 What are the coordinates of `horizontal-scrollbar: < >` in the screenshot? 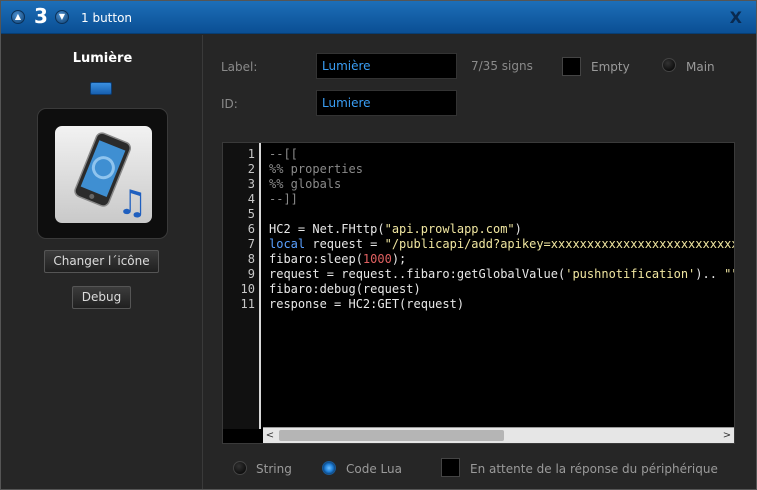 It's located at (498, 435).